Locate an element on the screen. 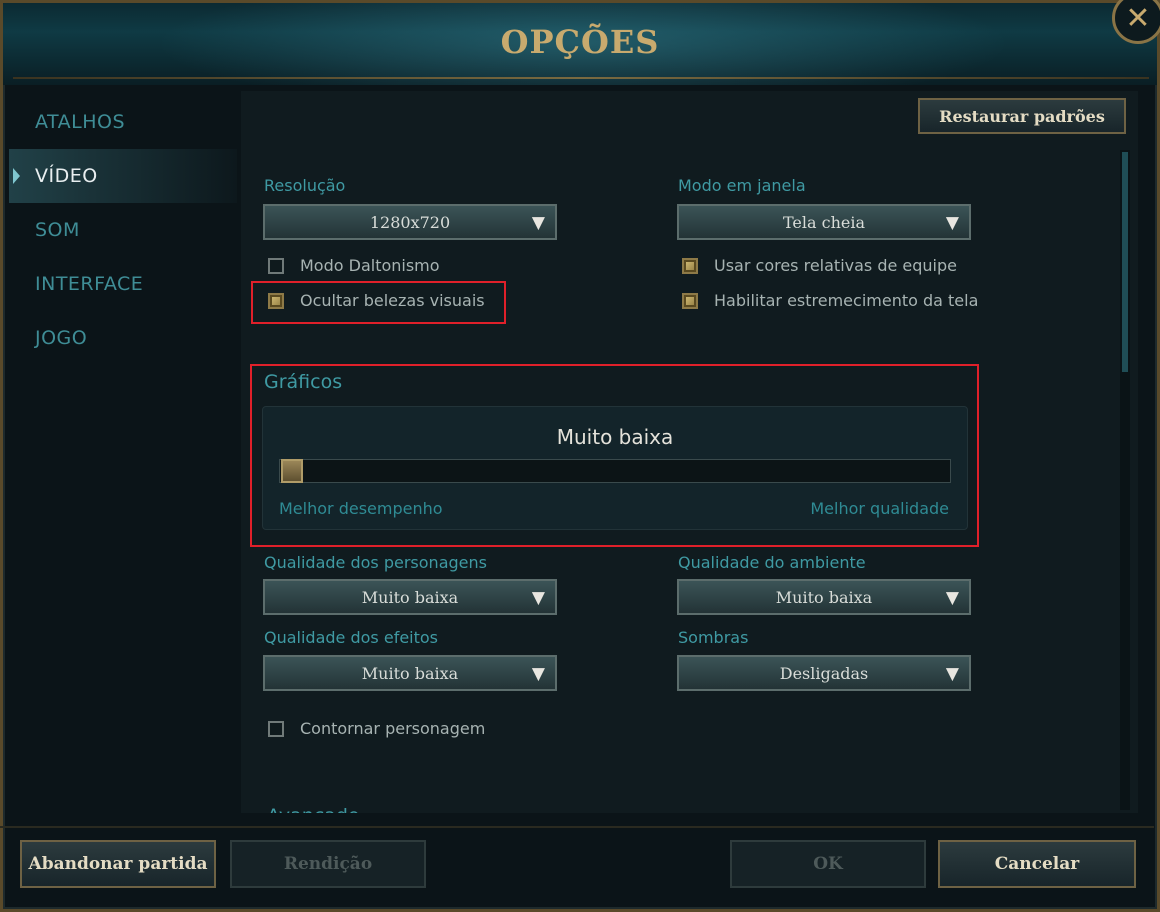 This screenshot has height=912, width=1160. resolution-value: 1280x720 is located at coordinates (410, 222).